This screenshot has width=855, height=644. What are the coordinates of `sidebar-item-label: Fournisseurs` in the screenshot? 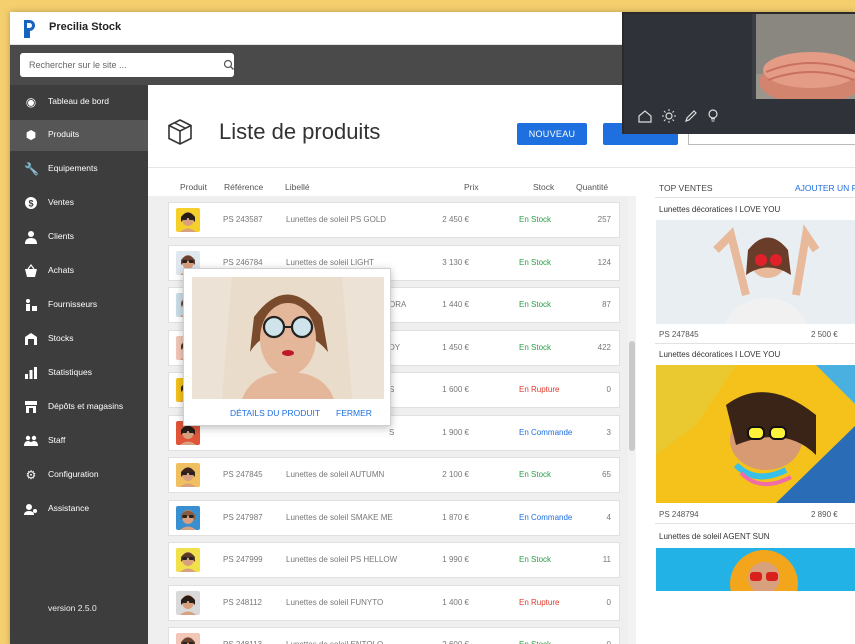 It's located at (73, 304).